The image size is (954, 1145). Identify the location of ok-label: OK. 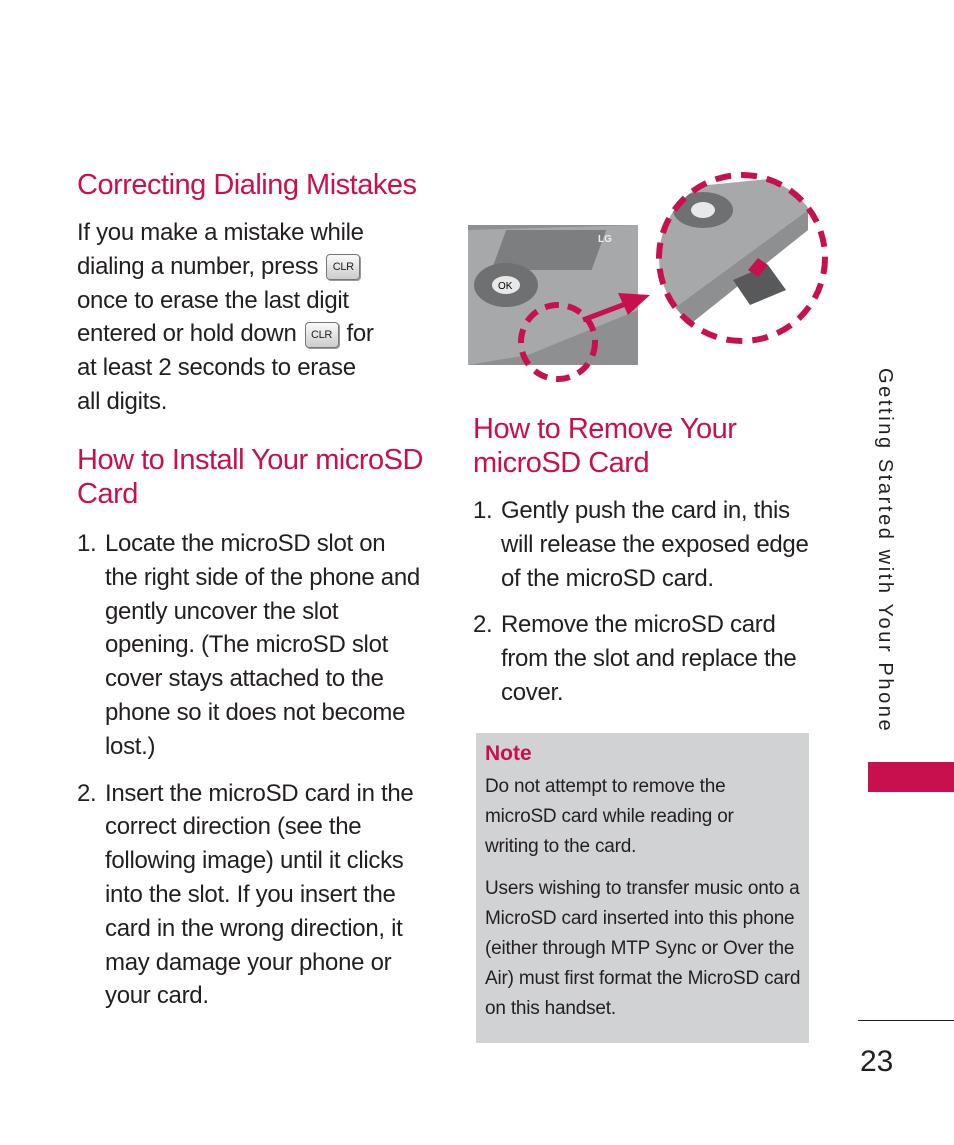
(505, 286).